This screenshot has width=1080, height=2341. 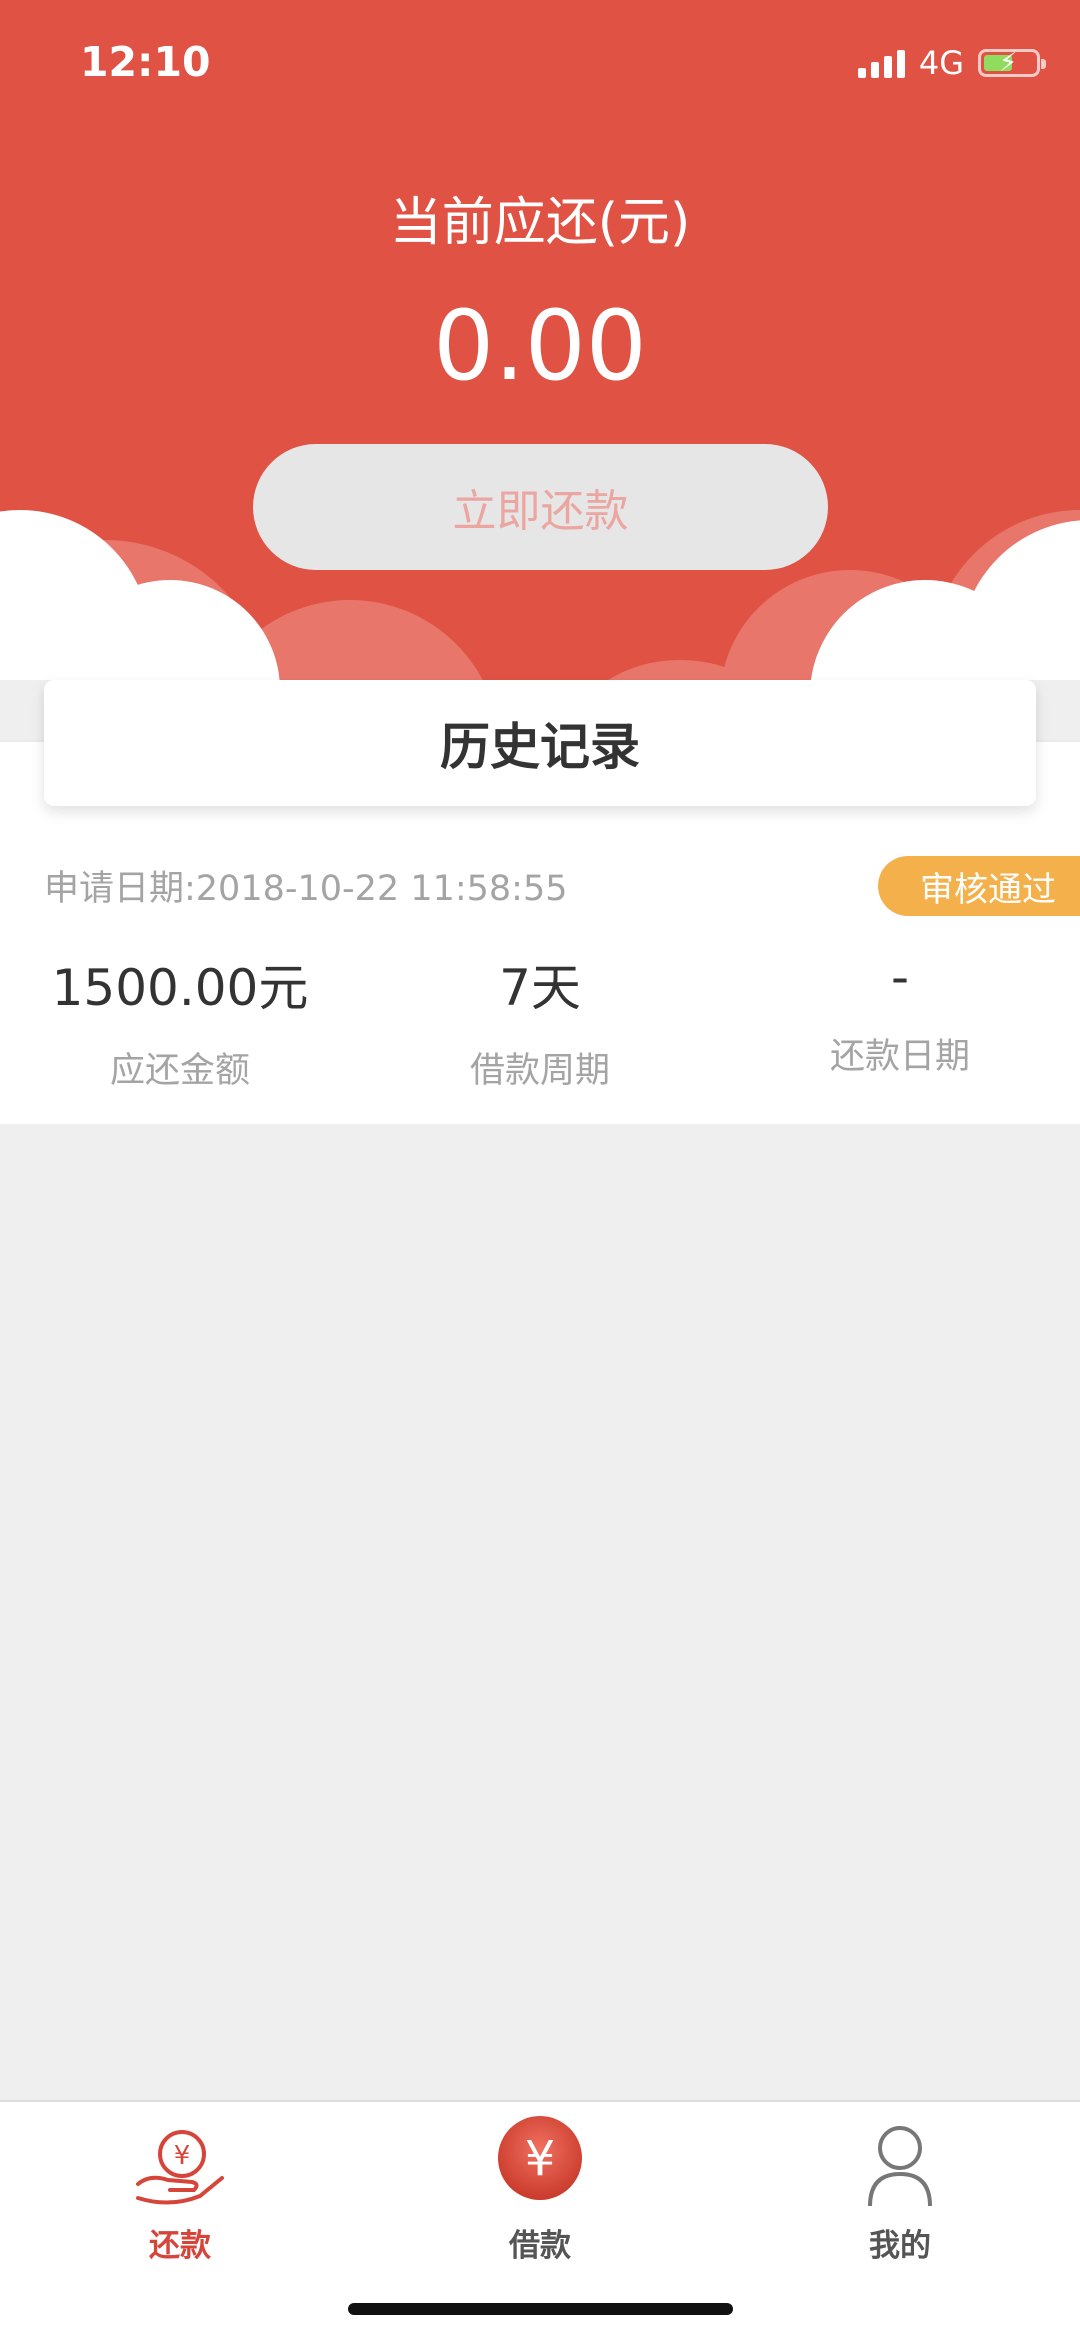 I want to click on tab-label: 还款, so click(x=180, y=2246).